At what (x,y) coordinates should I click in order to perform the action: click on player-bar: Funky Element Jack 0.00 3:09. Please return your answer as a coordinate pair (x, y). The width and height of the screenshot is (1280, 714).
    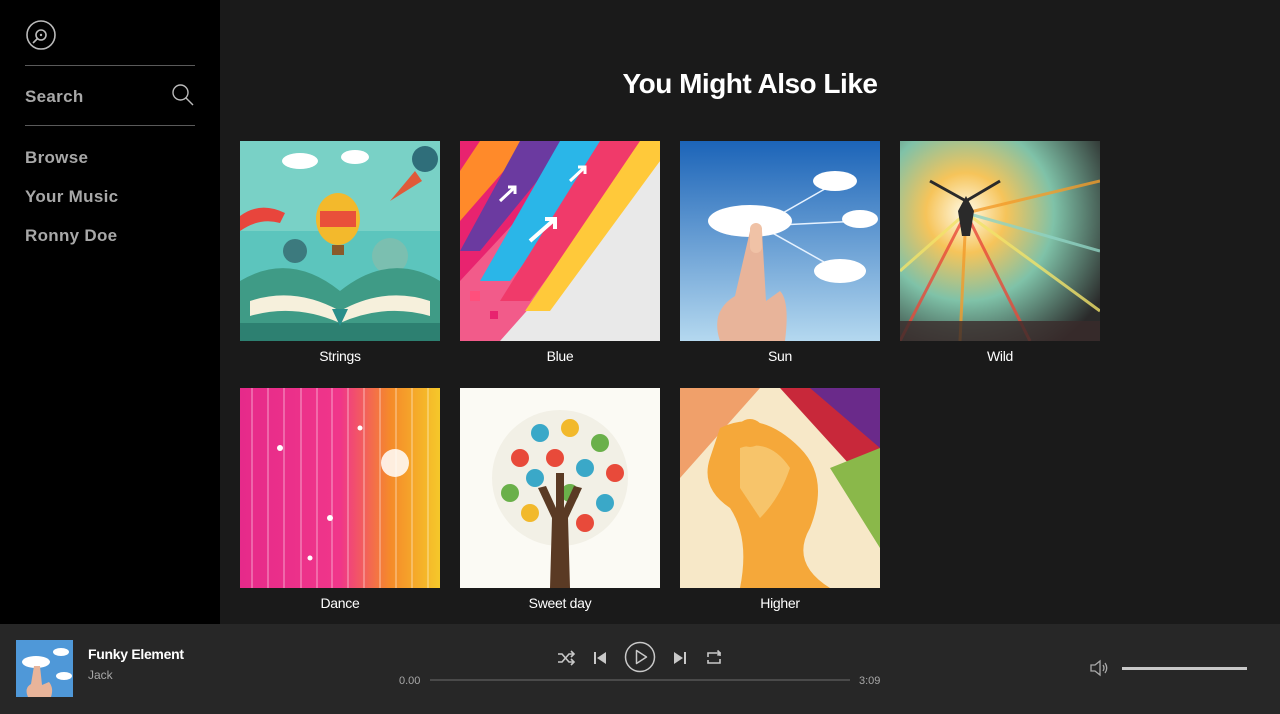
    Looking at the image, I should click on (640, 669).